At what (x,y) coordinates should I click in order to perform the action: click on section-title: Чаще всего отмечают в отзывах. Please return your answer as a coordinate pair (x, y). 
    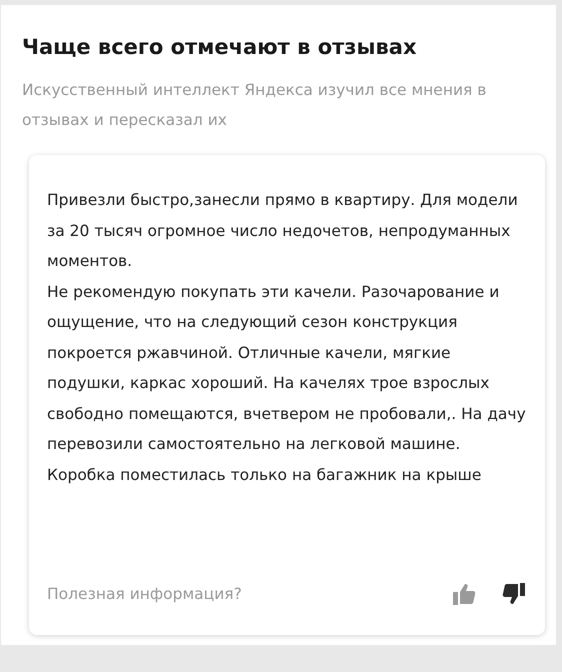
    Looking at the image, I should click on (220, 47).